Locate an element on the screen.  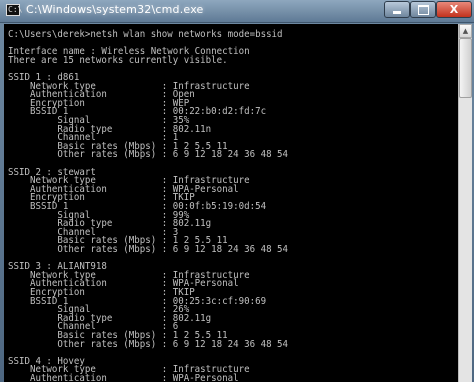
maximize-button is located at coordinates (423, 9).